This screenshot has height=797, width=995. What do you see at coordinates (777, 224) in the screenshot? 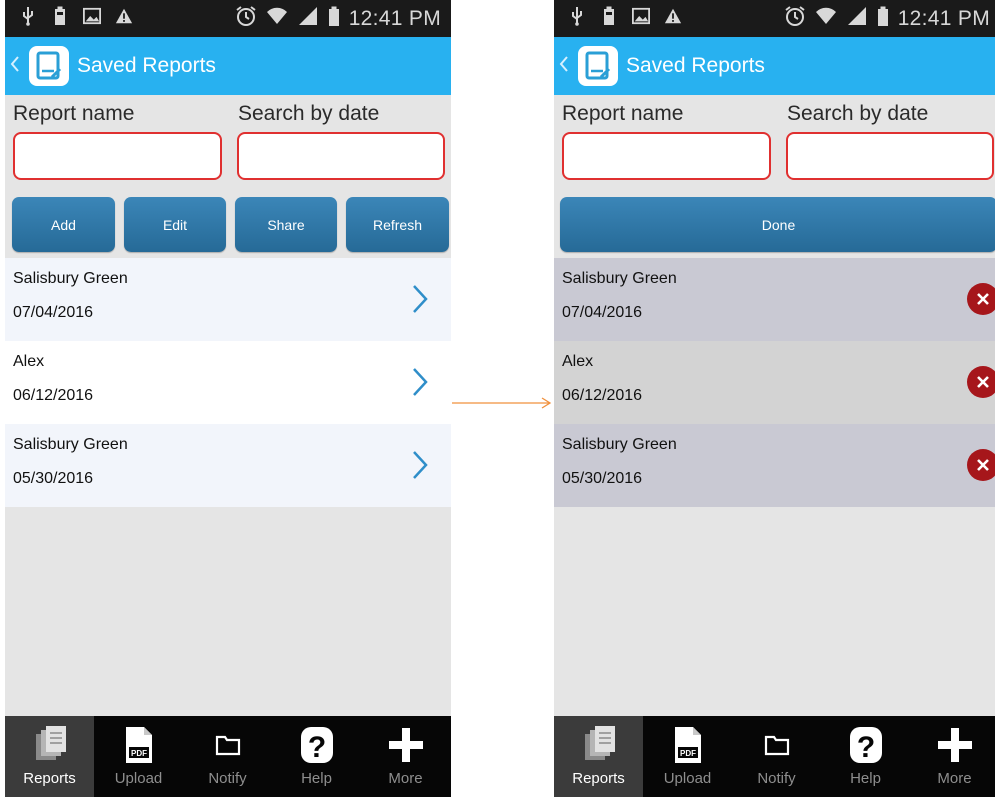
I see `done-button: Done` at bounding box center [777, 224].